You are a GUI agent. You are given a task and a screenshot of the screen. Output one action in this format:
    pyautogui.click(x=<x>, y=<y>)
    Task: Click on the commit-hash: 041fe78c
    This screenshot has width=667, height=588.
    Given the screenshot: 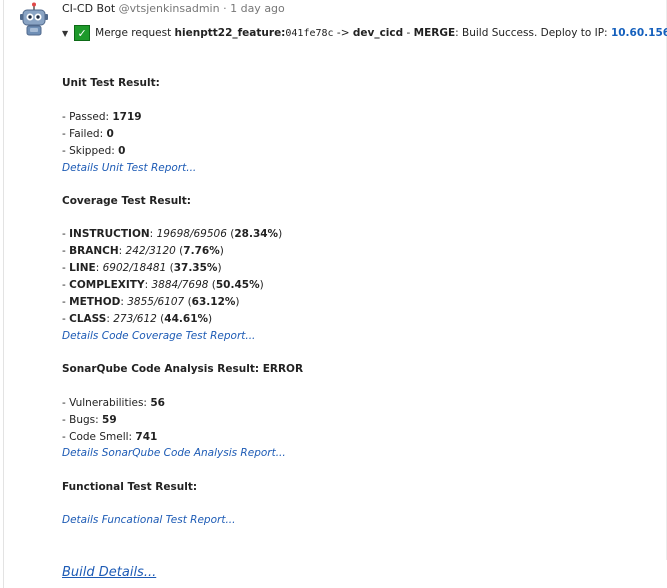 What is the action you would take?
    pyautogui.click(x=309, y=33)
    